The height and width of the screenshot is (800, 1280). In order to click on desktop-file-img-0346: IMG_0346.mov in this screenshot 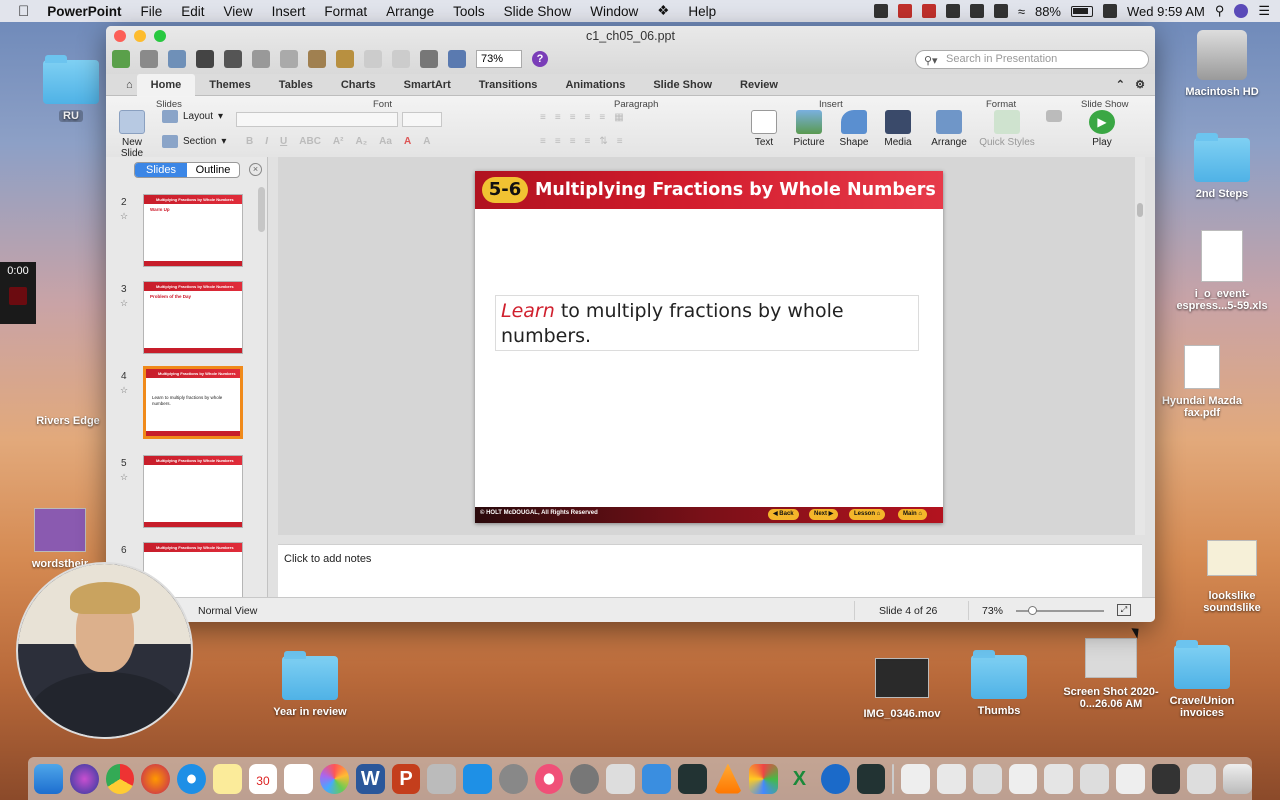, I will do `click(902, 689)`.